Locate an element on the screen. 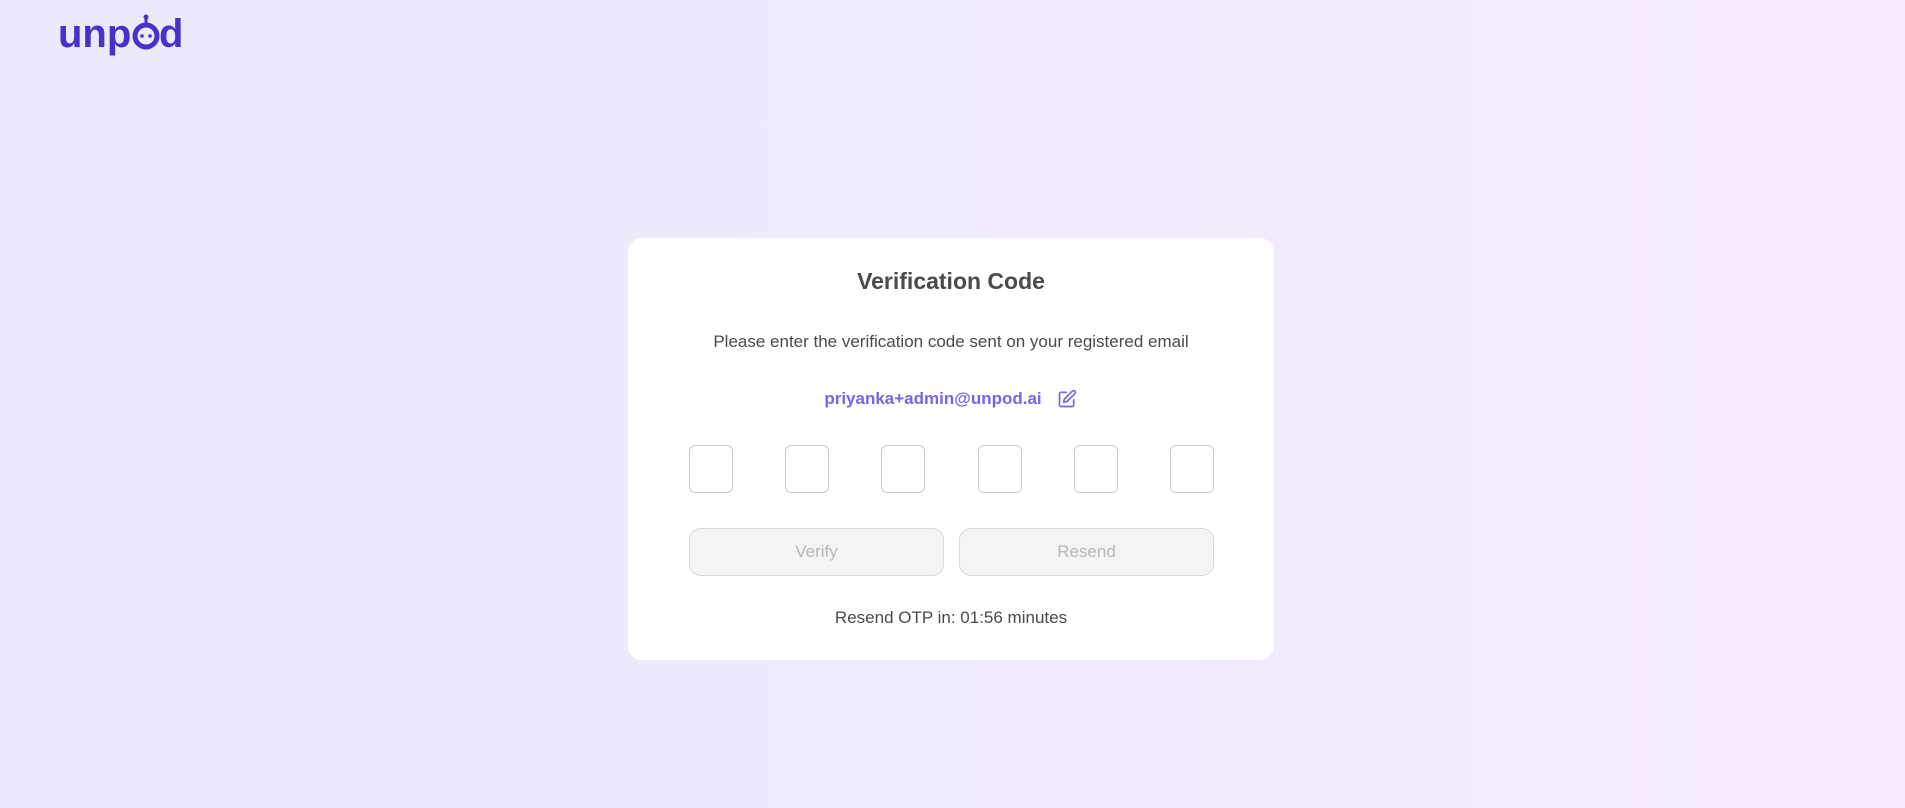 The width and height of the screenshot is (1905, 808). resend-timer: Resend OTP in: 01:56 minutes is located at coordinates (951, 617).